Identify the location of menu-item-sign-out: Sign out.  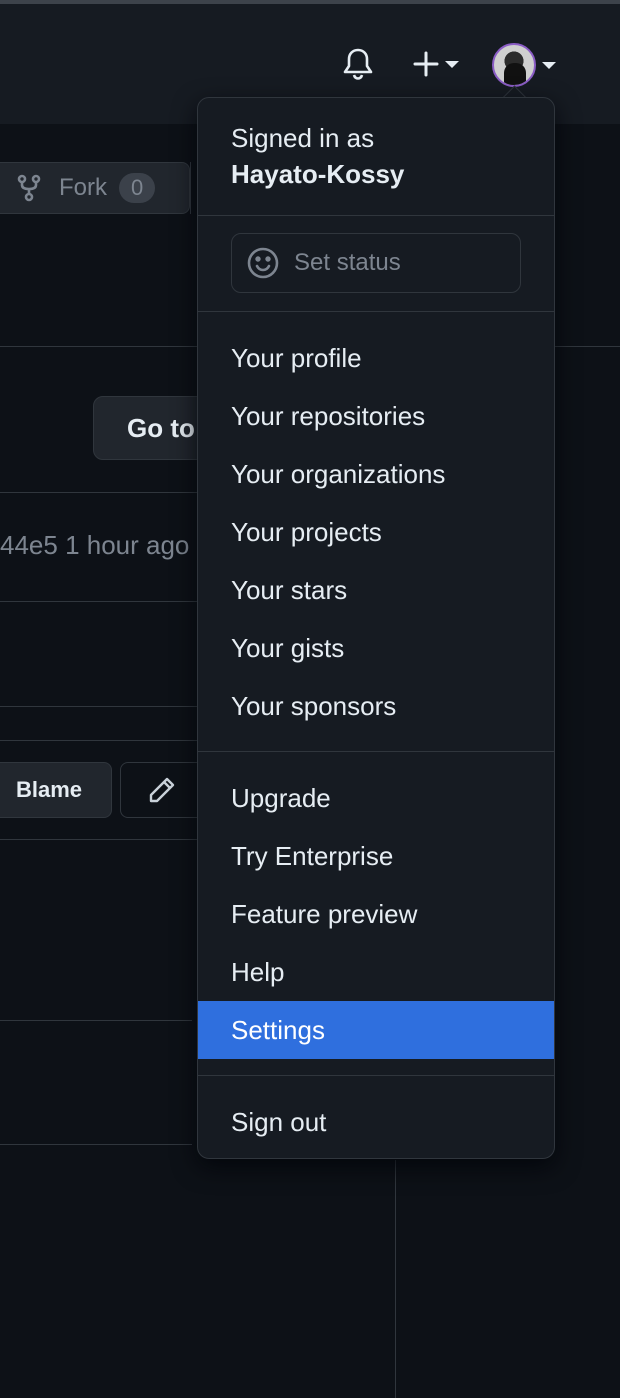
(376, 1122).